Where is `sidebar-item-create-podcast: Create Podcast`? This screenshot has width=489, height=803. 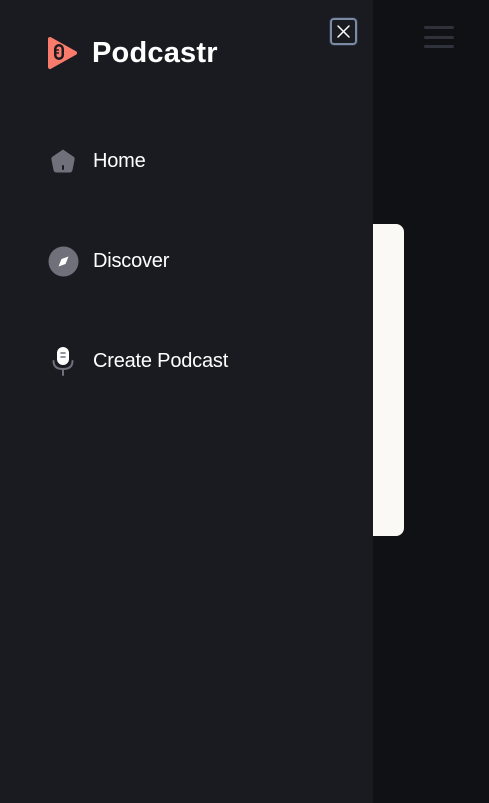
sidebar-item-create-podcast: Create Podcast is located at coordinates (137, 361).